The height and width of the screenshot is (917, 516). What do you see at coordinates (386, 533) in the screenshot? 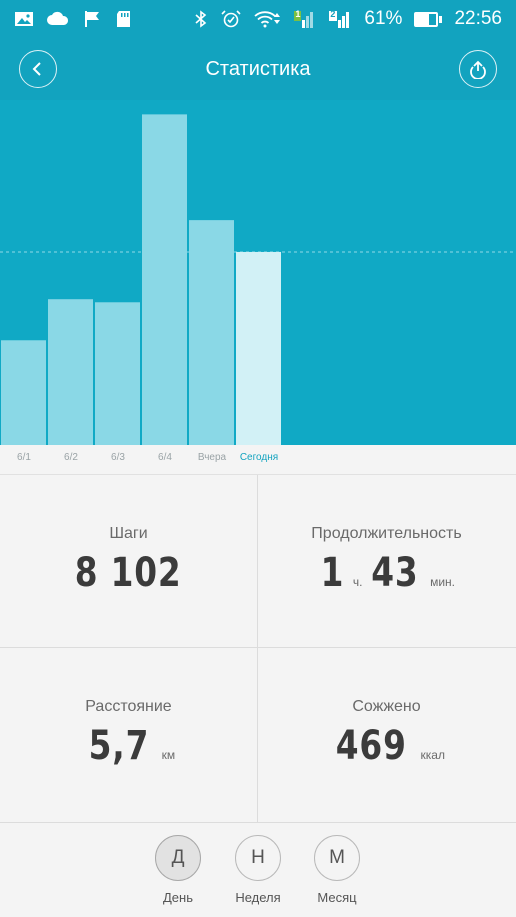
I see `duration-label: Продолжительность` at bounding box center [386, 533].